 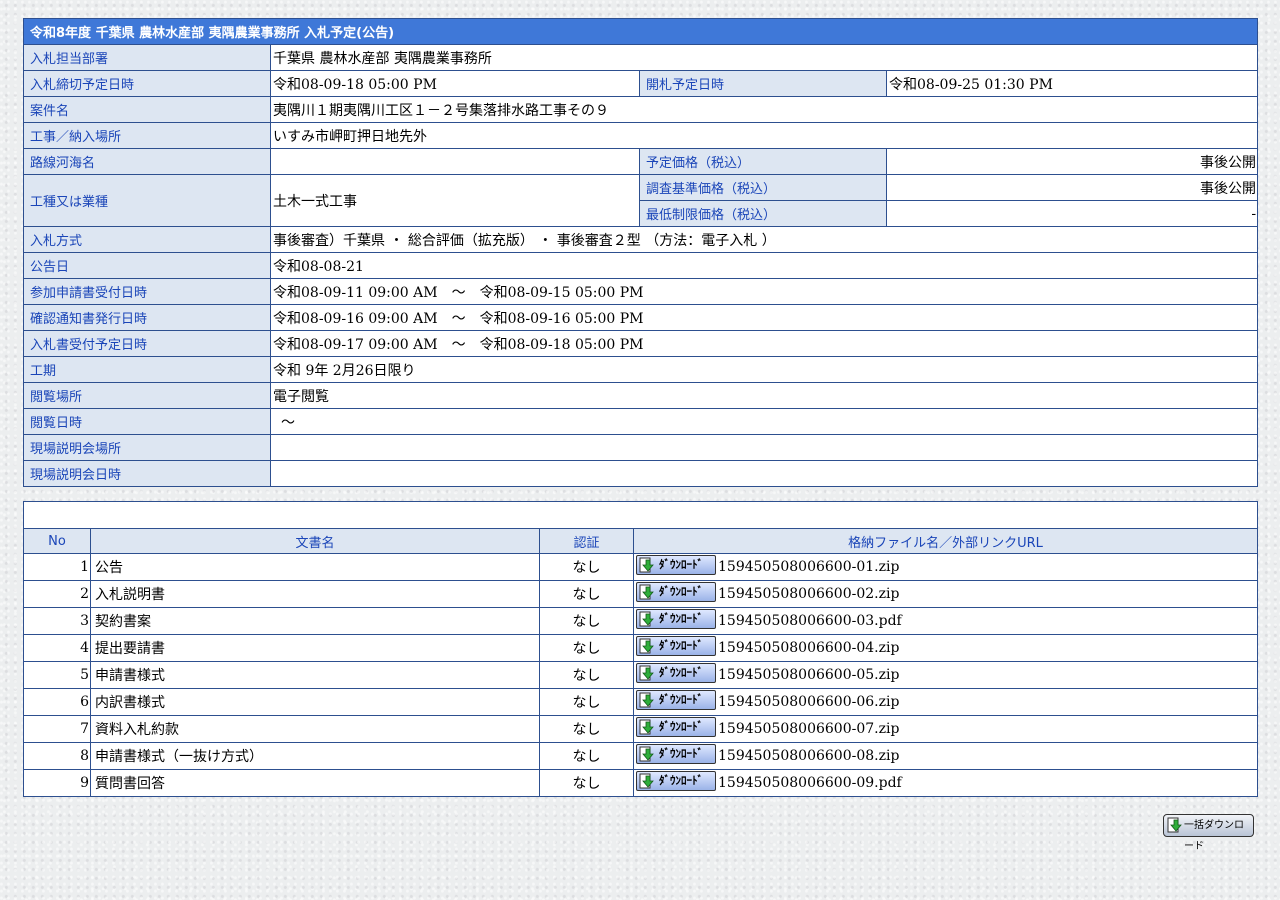 What do you see at coordinates (763, 161) in the screenshot?
I see `price-label: 予定価格（税込）` at bounding box center [763, 161].